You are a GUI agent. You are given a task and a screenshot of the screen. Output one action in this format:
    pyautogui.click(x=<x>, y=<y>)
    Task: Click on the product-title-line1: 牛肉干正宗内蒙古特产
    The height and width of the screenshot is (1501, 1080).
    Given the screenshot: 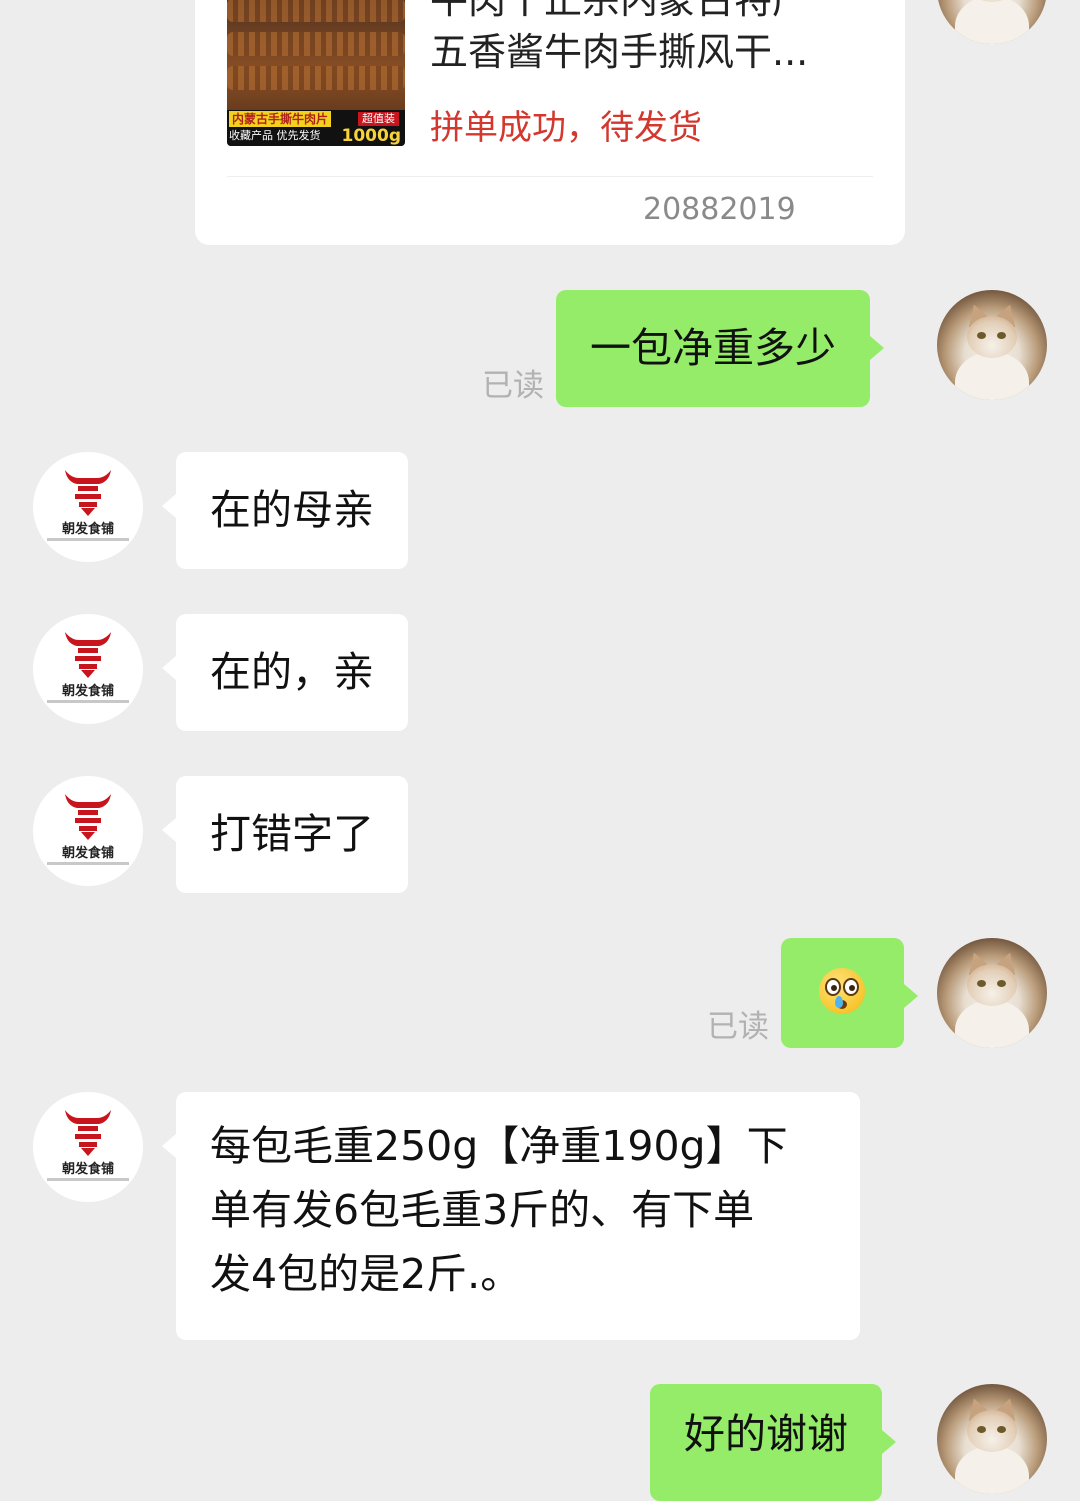 What is the action you would take?
    pyautogui.click(x=620, y=11)
    